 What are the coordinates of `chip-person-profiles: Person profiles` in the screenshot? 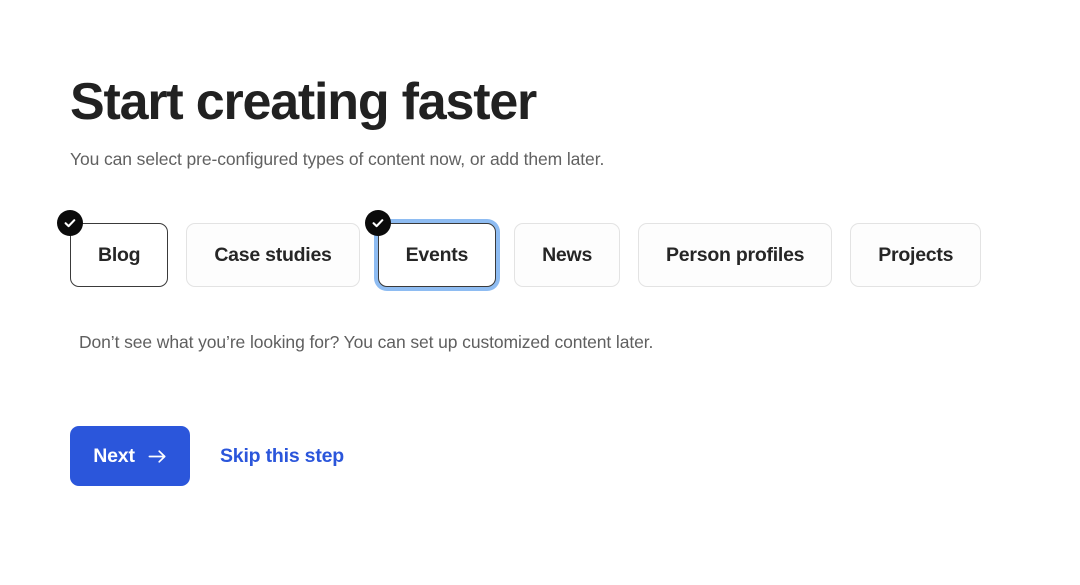 It's located at (735, 255).